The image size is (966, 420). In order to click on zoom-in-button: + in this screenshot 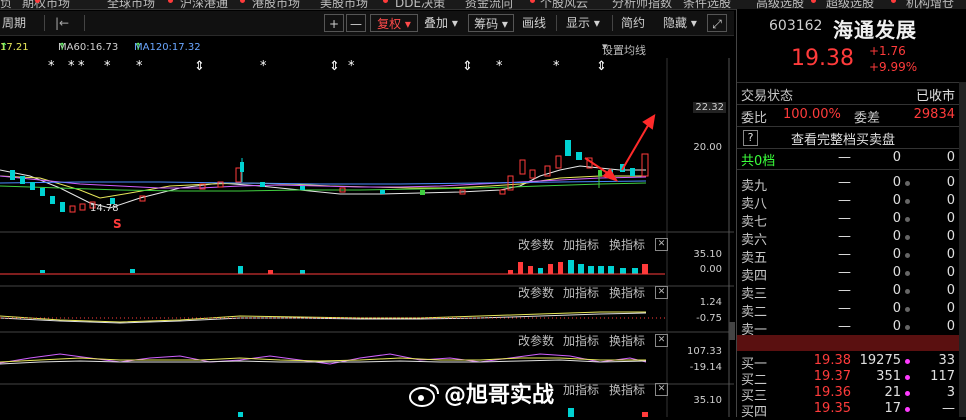, I will do `click(334, 23)`.